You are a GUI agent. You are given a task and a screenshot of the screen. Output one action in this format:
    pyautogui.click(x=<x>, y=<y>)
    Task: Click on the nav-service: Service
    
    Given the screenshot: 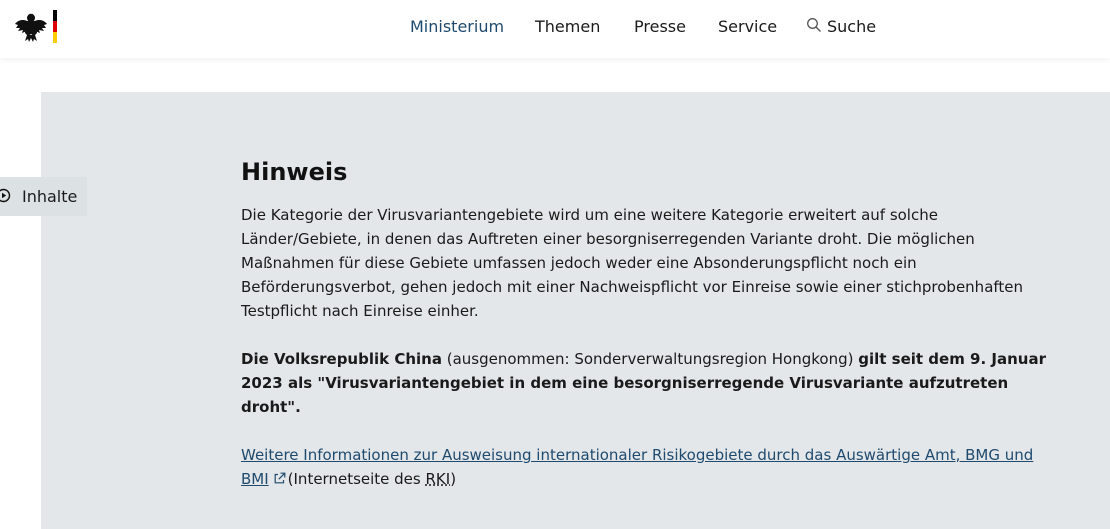 What is the action you would take?
    pyautogui.click(x=747, y=27)
    